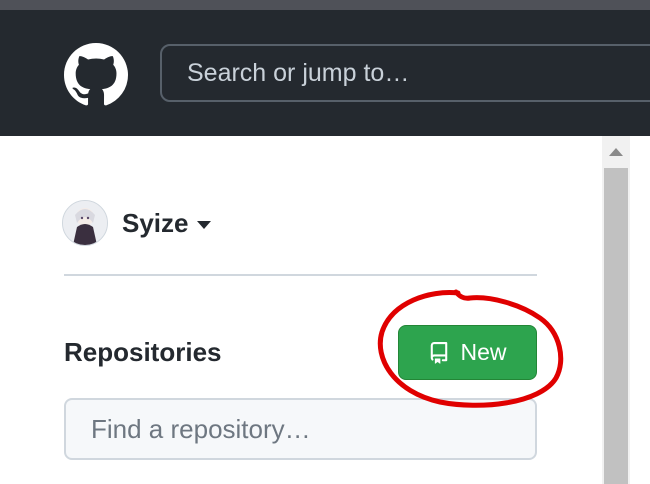 This screenshot has height=484, width=650. I want to click on caret-down-icon, so click(203, 224).